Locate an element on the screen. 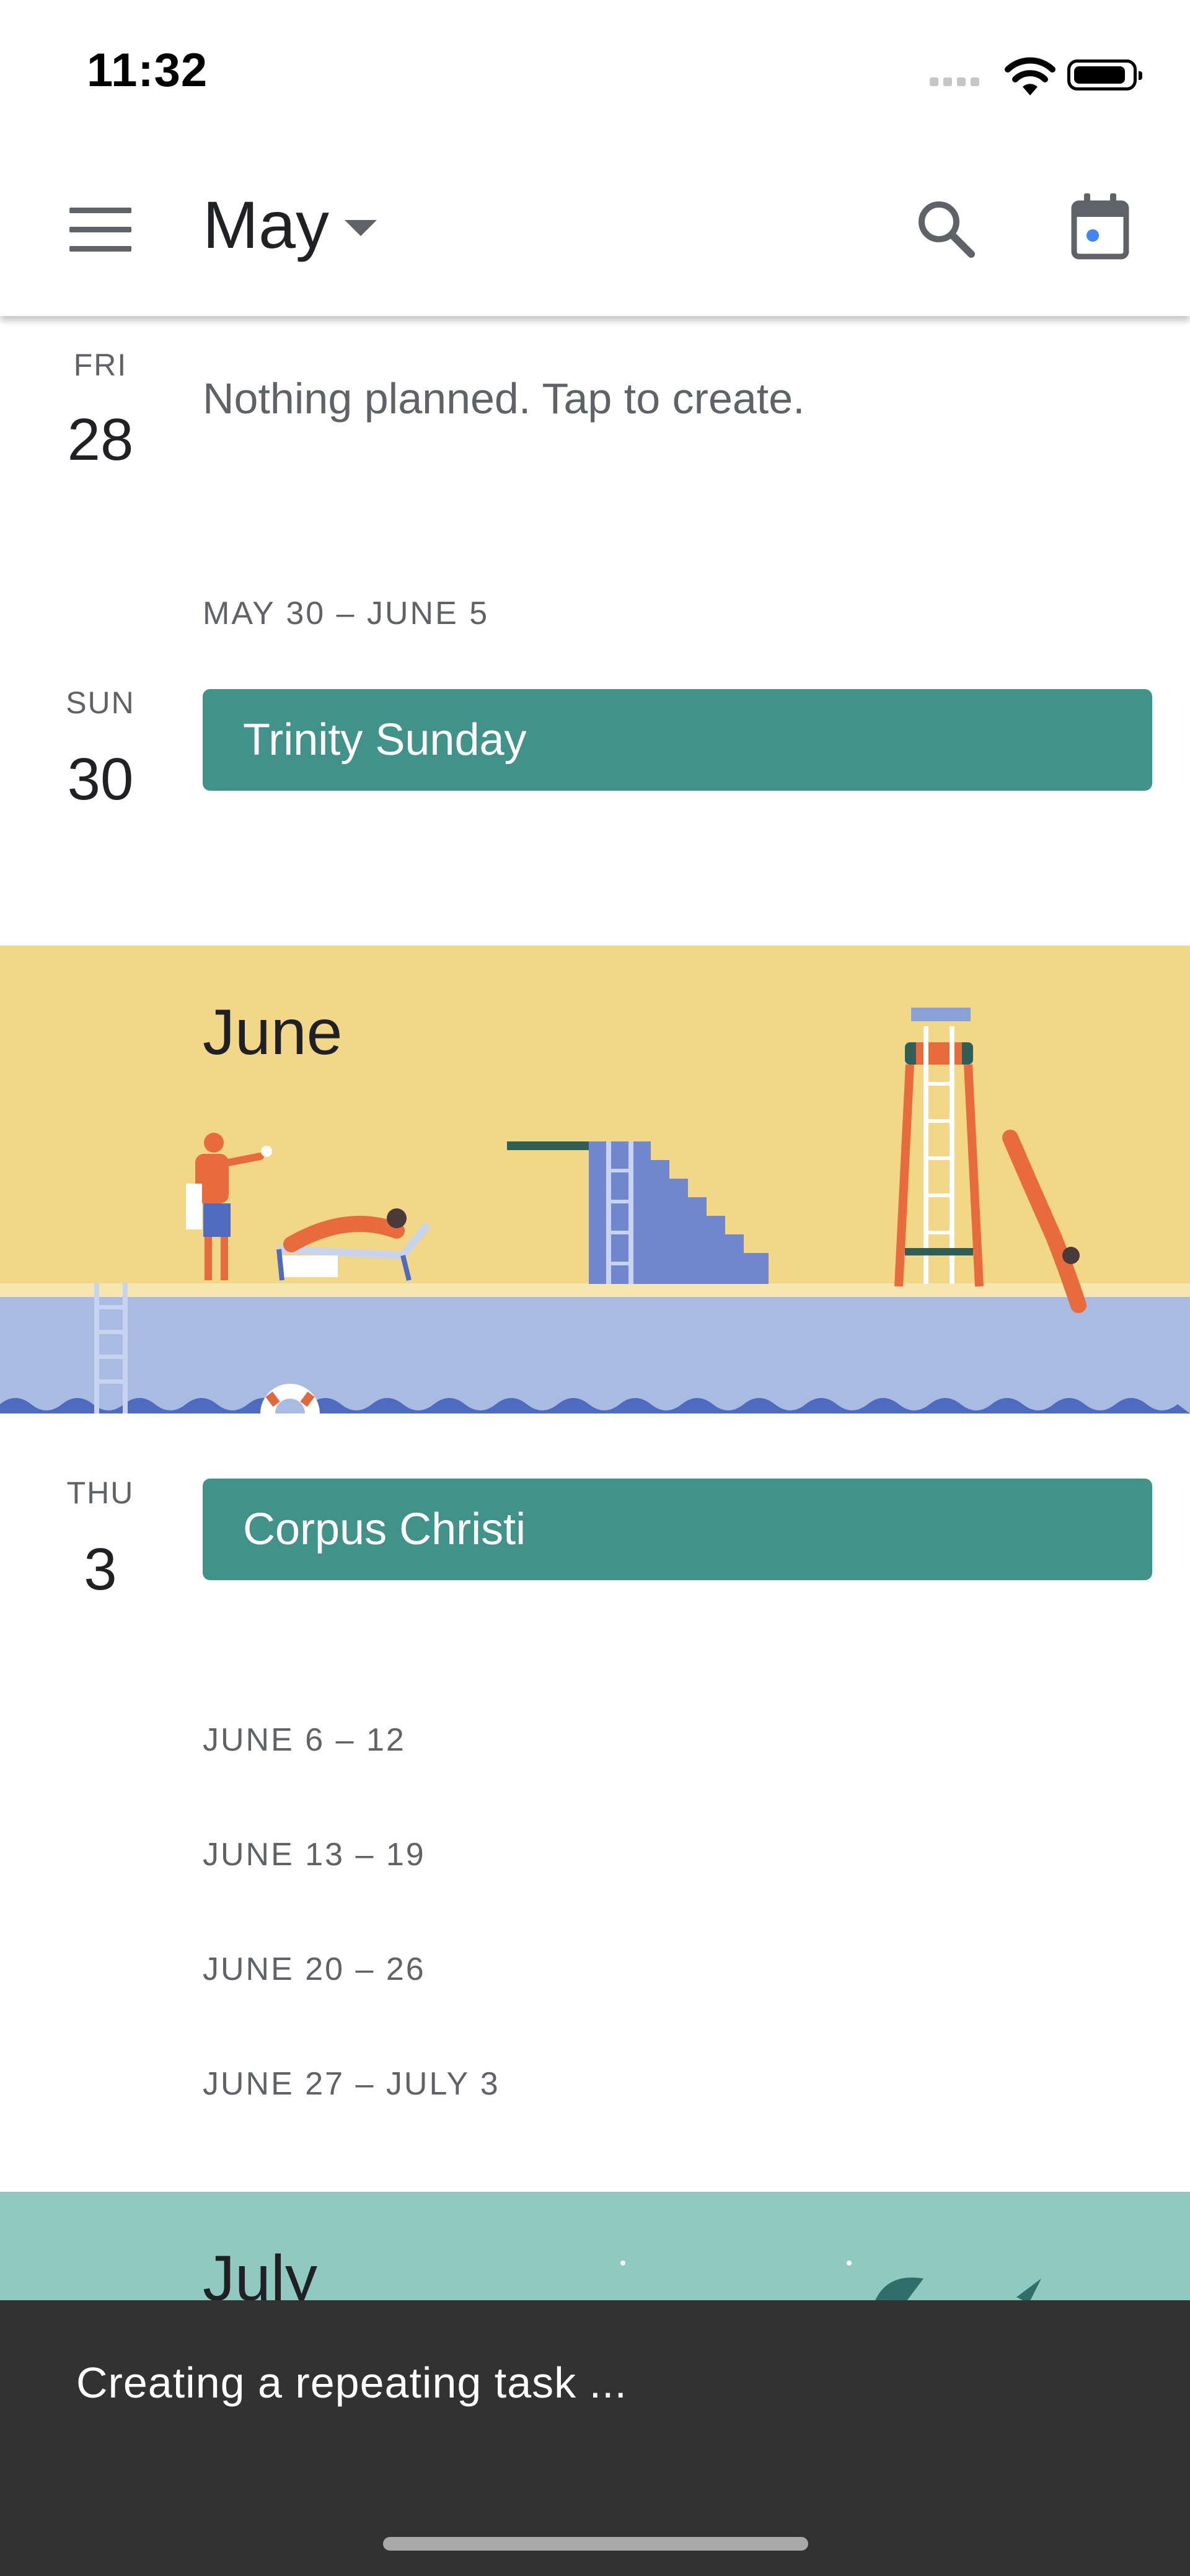 The height and width of the screenshot is (2576, 1190). battery-icon is located at coordinates (1104, 75).